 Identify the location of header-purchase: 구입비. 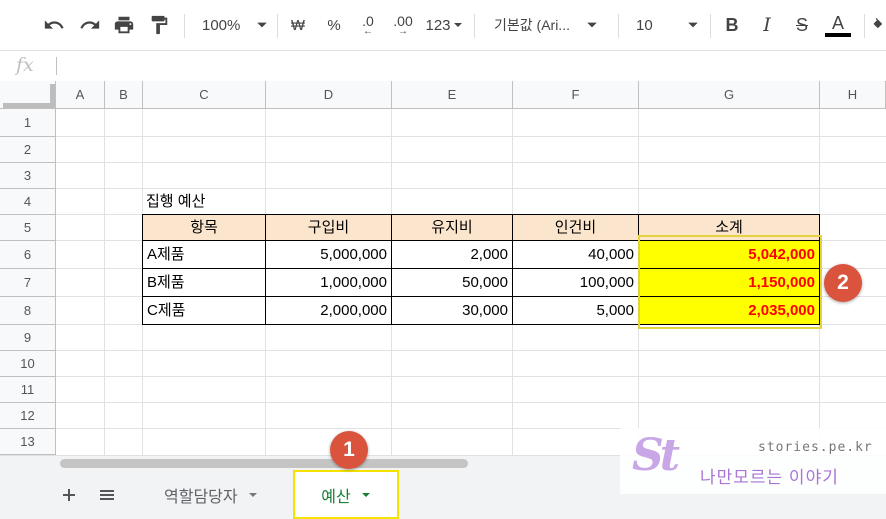
(329, 228).